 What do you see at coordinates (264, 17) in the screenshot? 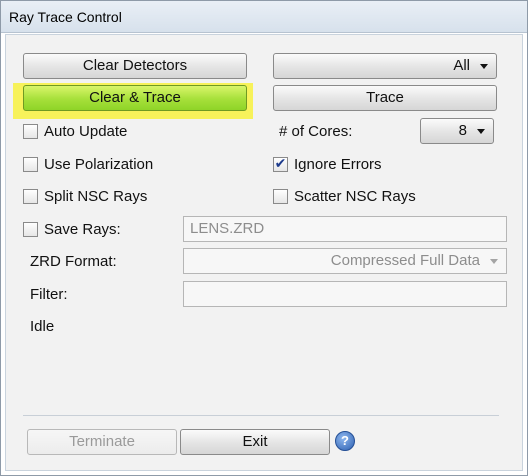
I see `title-bar: Ray Trace Control` at bounding box center [264, 17].